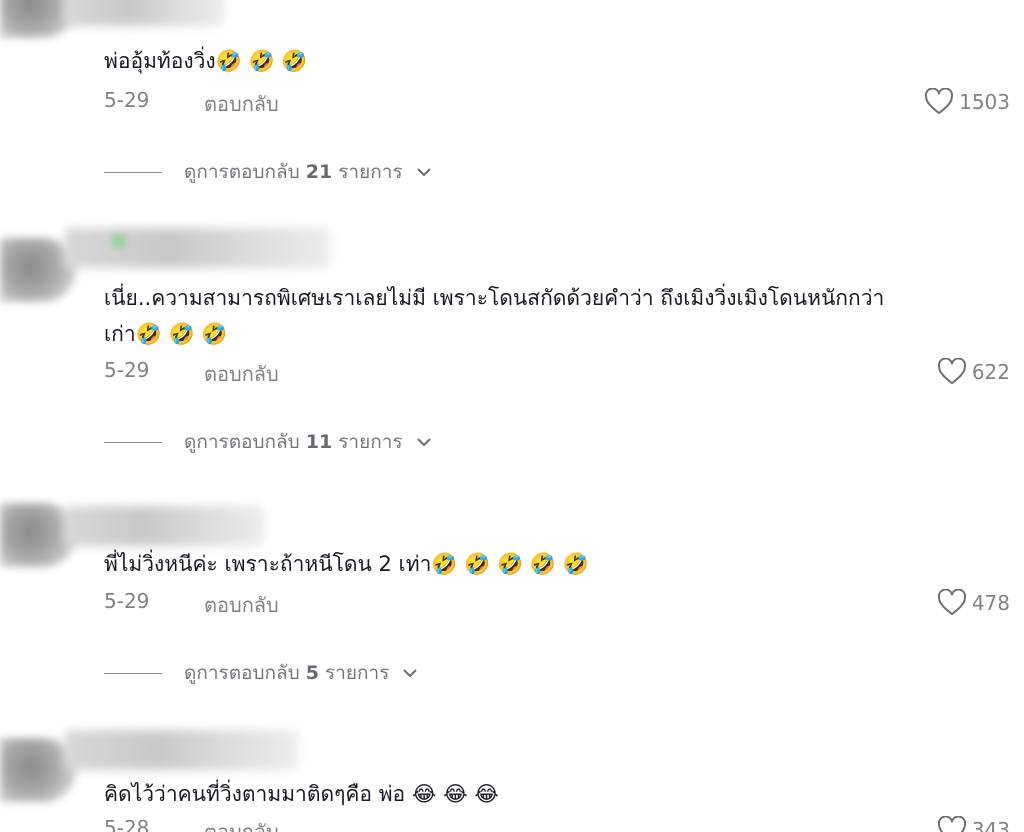  I want to click on replies-count: 5, so click(312, 673).